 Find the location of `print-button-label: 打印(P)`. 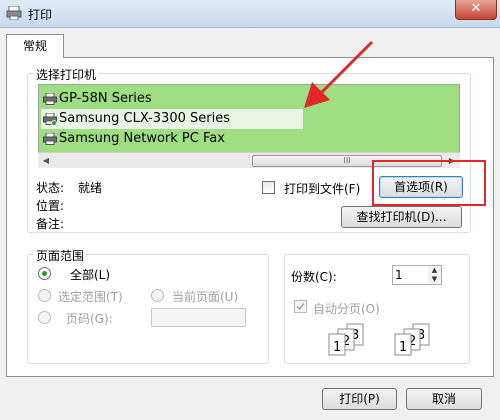

print-button-label: 打印(P) is located at coordinates (359, 399).